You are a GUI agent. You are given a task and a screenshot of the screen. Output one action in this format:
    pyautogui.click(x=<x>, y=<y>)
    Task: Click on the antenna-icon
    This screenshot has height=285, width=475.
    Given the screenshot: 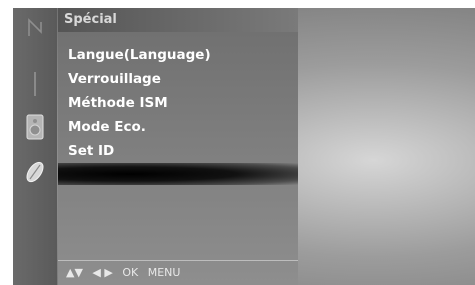 What is the action you would take?
    pyautogui.click(x=35, y=28)
    